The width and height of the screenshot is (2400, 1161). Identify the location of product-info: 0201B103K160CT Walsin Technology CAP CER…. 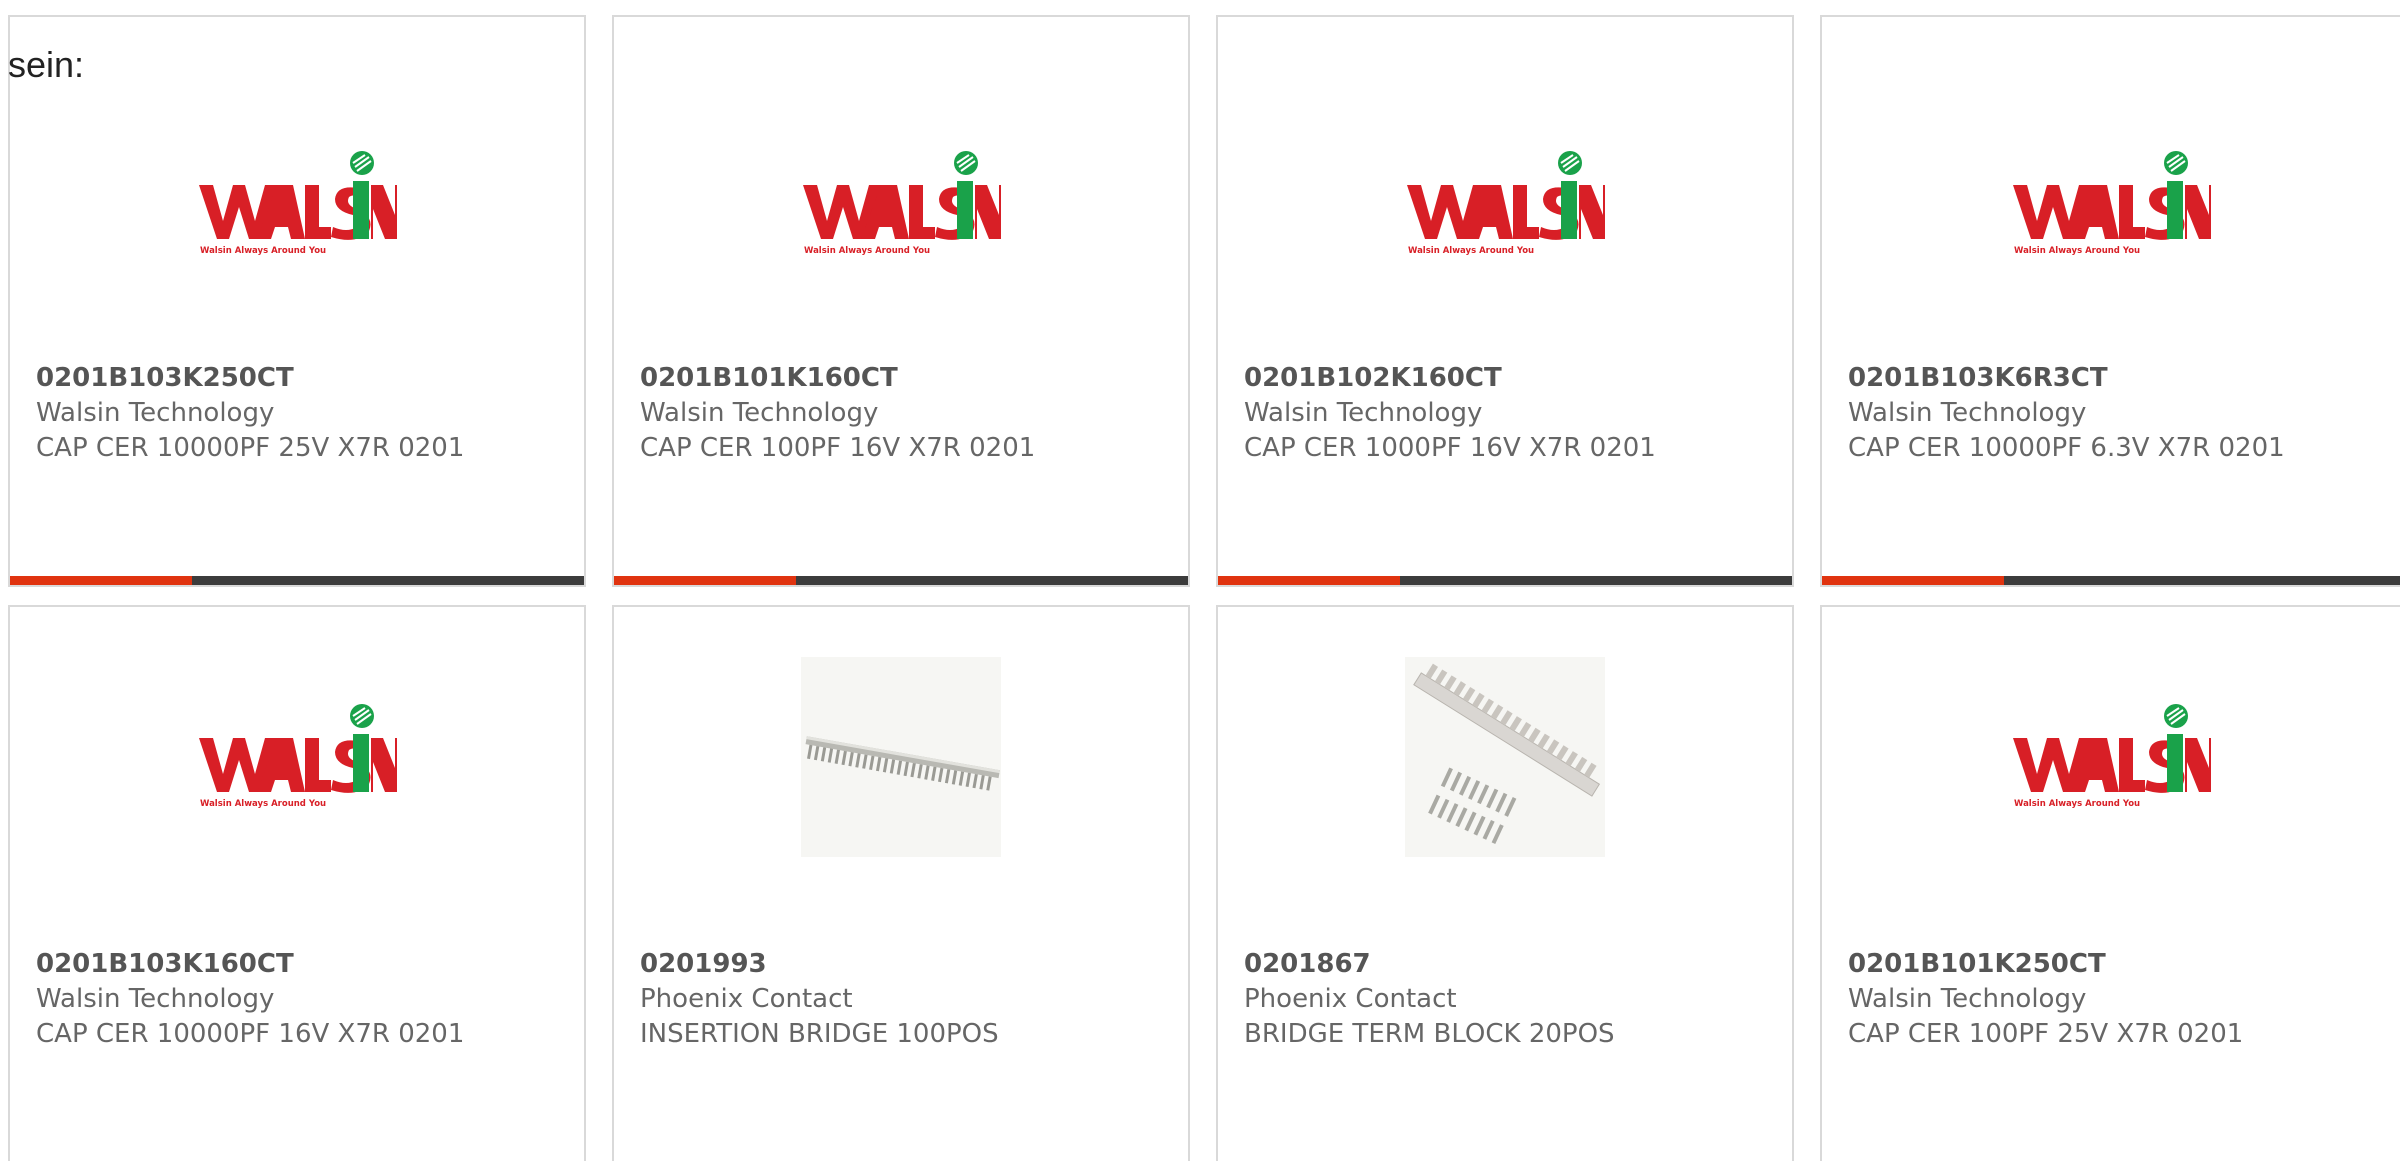
(305, 999).